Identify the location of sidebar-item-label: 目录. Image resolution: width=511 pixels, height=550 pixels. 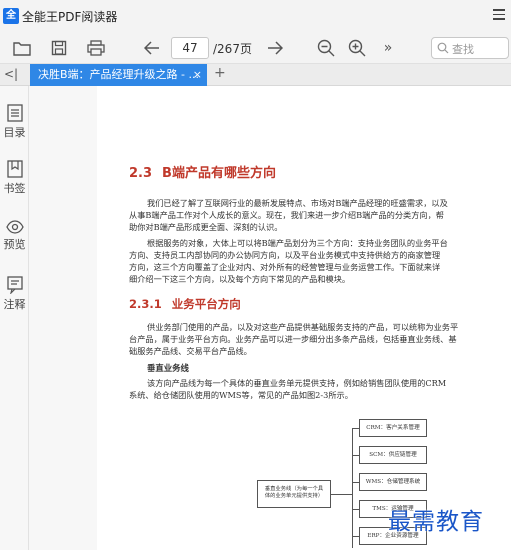
(14, 132).